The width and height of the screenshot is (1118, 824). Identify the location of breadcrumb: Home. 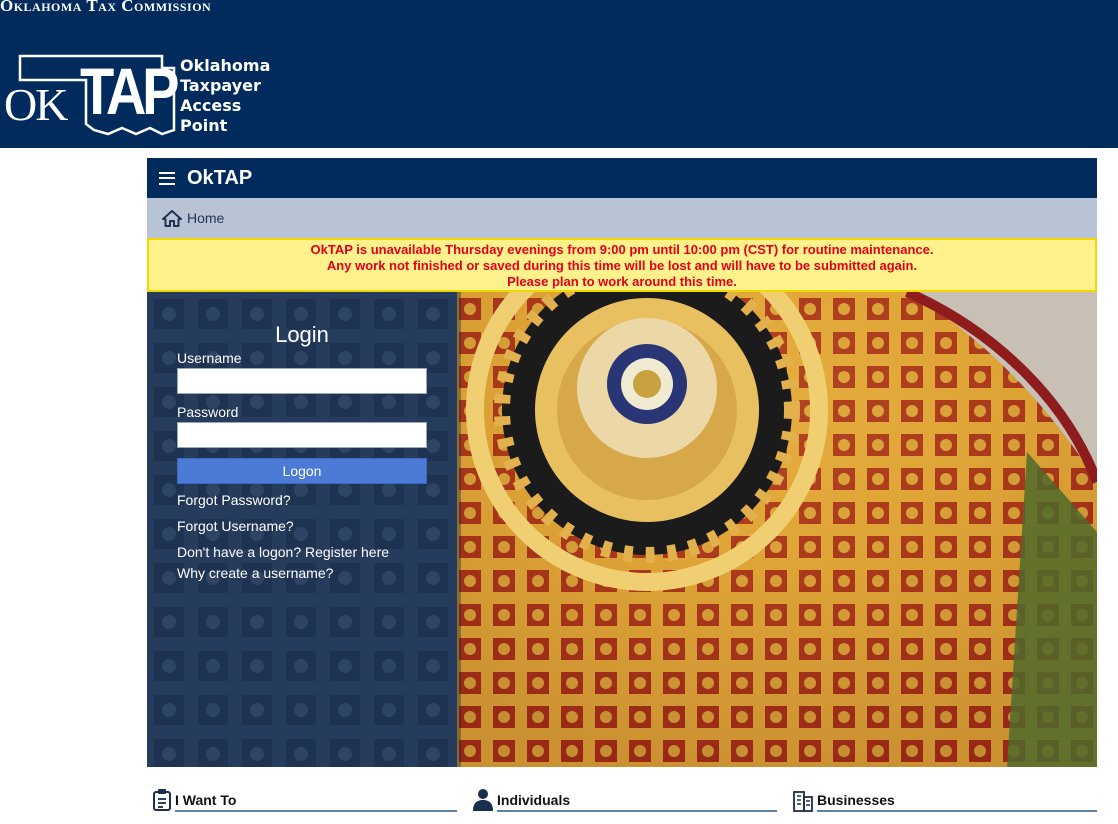
(622, 218).